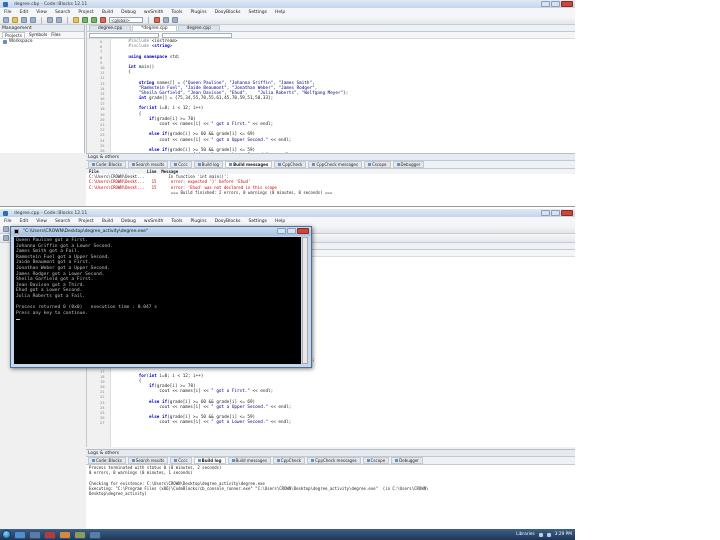  I want to click on codeblocks-taskbar-icon, so click(80, 534).